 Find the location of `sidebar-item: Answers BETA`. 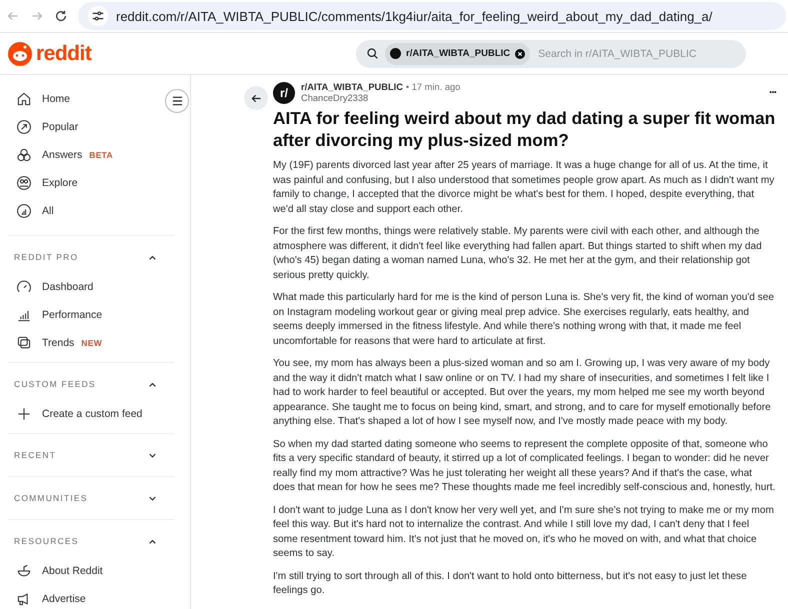

sidebar-item: Answers BETA is located at coordinates (91, 155).